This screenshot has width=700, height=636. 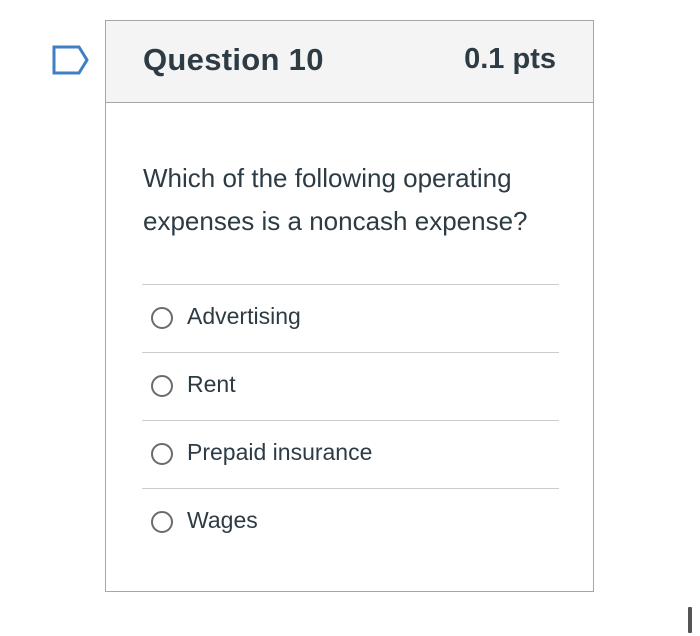 I want to click on answer-option-advertising: Advertising, so click(x=350, y=318).